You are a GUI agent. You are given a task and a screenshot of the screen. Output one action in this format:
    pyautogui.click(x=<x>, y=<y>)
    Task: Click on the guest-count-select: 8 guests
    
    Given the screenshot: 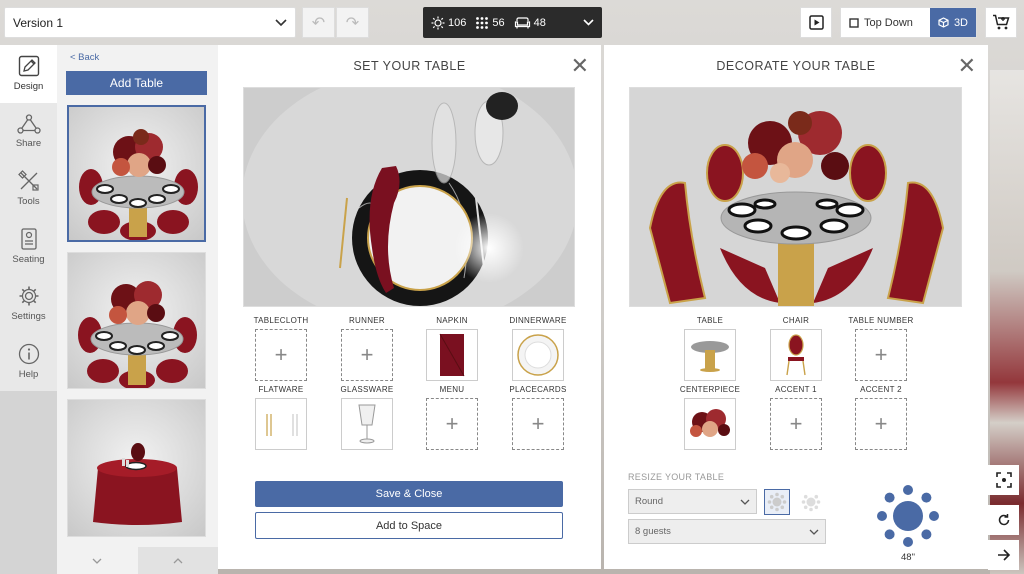 What is the action you would take?
    pyautogui.click(x=727, y=531)
    